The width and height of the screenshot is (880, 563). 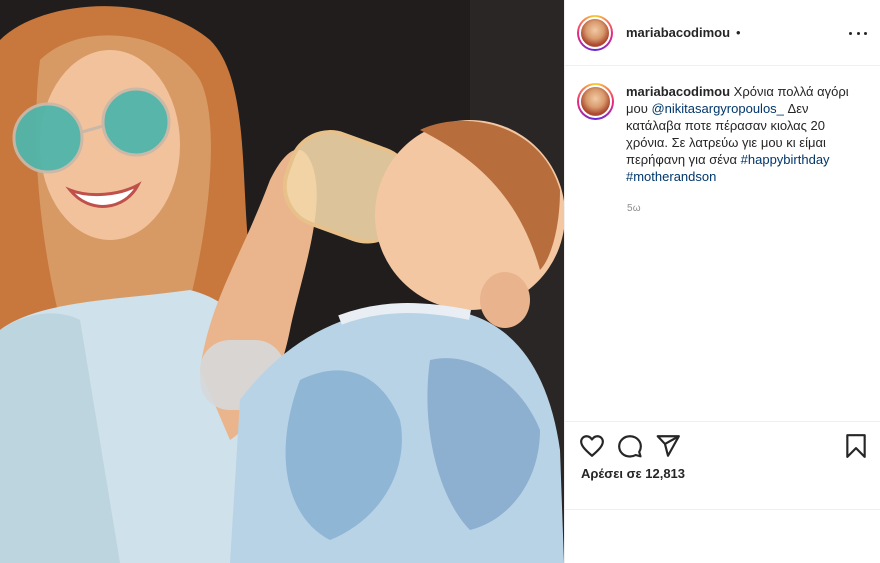 I want to click on paper-plane-icon, so click(x=668, y=446).